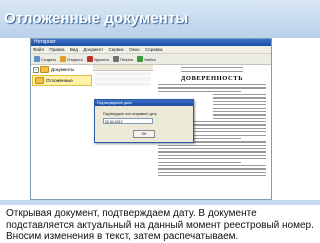 The image size is (320, 243). Describe the element at coordinates (38, 49) in the screenshot. I see `menu-item-file: Файл` at that location.